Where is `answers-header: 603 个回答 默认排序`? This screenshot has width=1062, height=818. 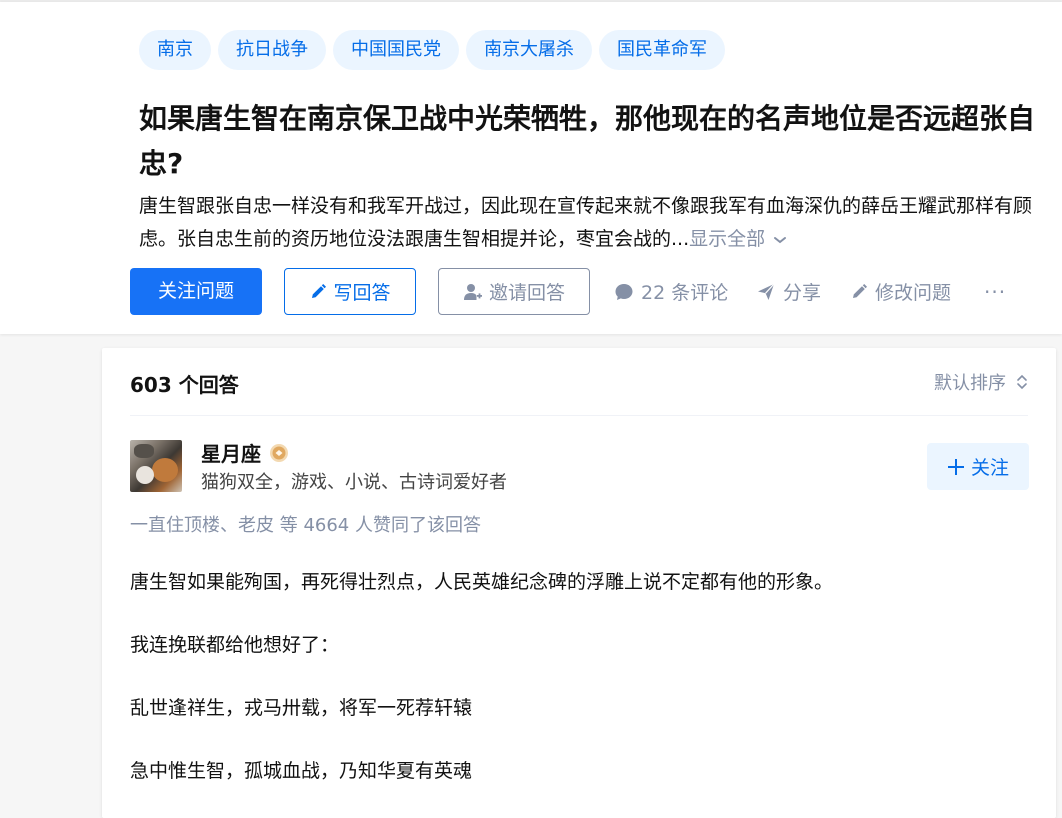
answers-header: 603 个回答 默认排序 is located at coordinates (579, 382).